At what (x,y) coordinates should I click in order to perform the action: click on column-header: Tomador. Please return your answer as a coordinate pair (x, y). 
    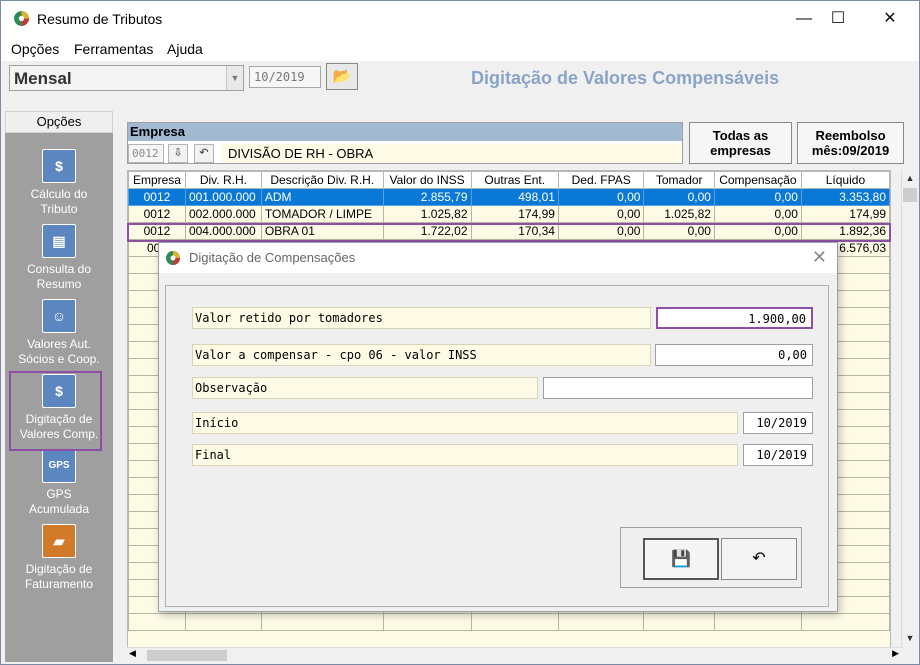
    Looking at the image, I should click on (679, 180).